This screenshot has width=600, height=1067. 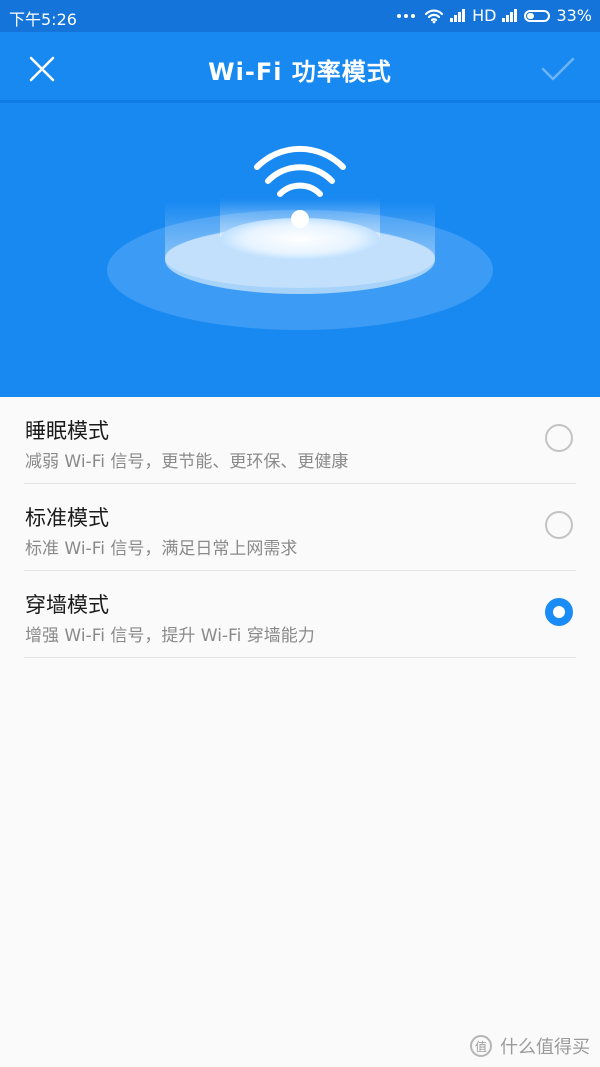 What do you see at coordinates (300, 614) in the screenshot?
I see `option-wall-penetration-mode: 穿墙模式 增强 Wi-Fi 信号，提升 Wi-Fi 穿墙能力` at bounding box center [300, 614].